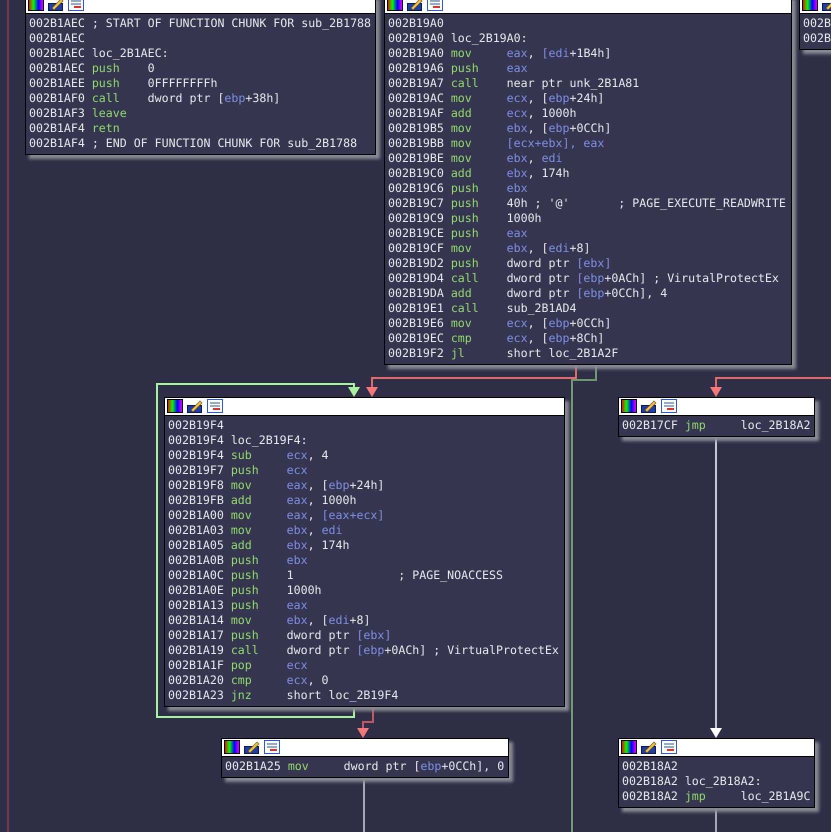 The image size is (831, 832). Describe the element at coordinates (538, 173) in the screenshot. I see `instruction-operand: ebx, 174h` at that location.